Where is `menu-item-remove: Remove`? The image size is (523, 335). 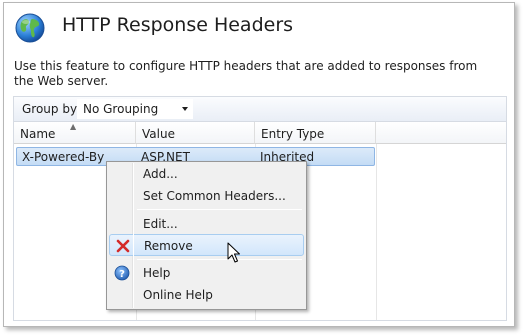
menu-item-remove: Remove is located at coordinates (206, 245).